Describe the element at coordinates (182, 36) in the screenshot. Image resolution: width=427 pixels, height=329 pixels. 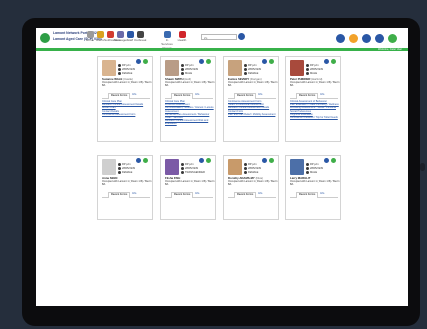
I see `toolbar-health-button: Health` at that location.